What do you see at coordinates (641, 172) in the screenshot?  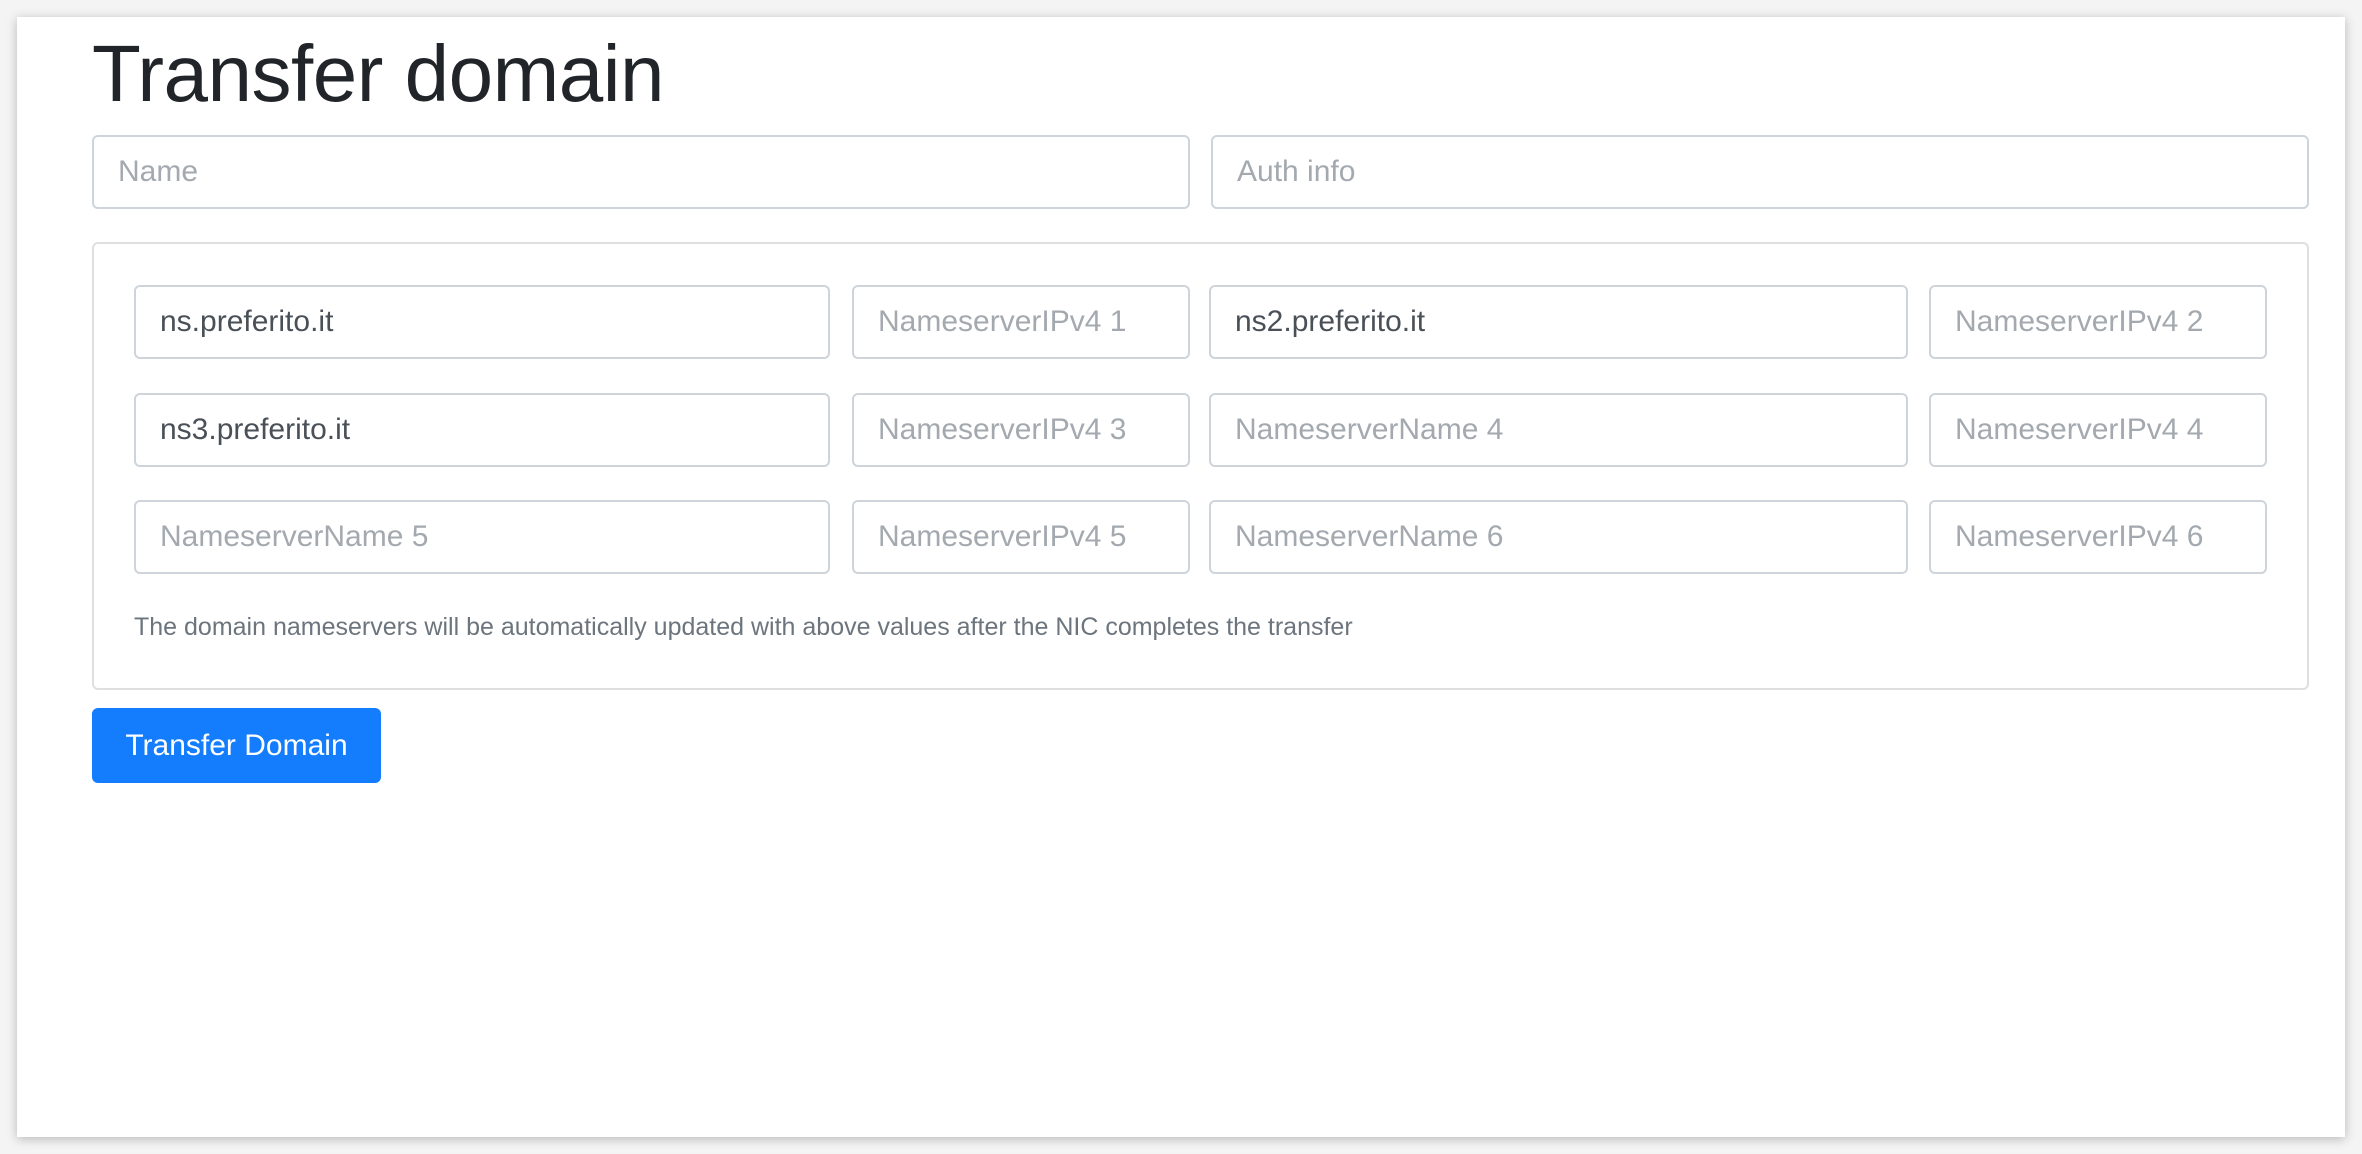 I see `name-input` at bounding box center [641, 172].